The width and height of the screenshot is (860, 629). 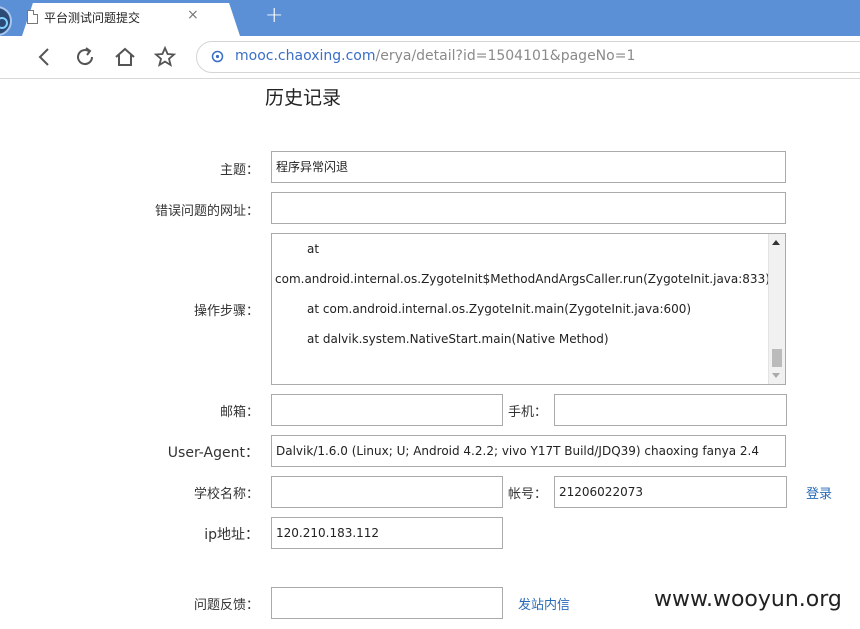 I want to click on phone-label: 手机：, so click(x=528, y=412).